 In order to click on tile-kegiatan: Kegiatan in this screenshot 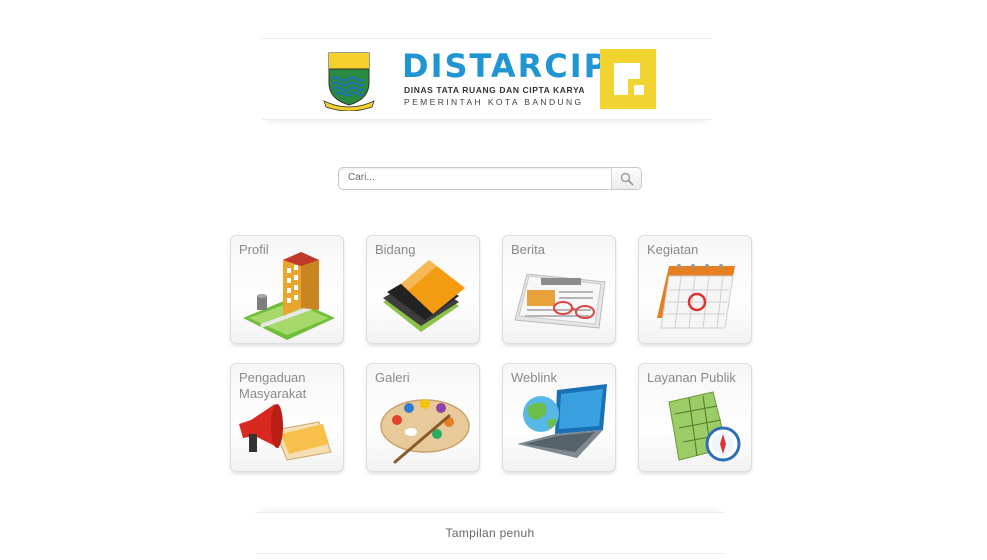, I will do `click(695, 289)`.